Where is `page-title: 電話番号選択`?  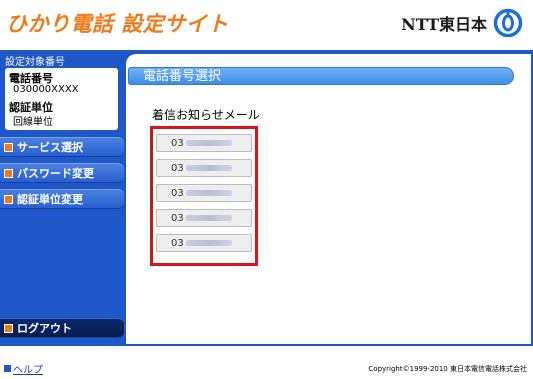
page-title: 電話番号選択 is located at coordinates (321, 76).